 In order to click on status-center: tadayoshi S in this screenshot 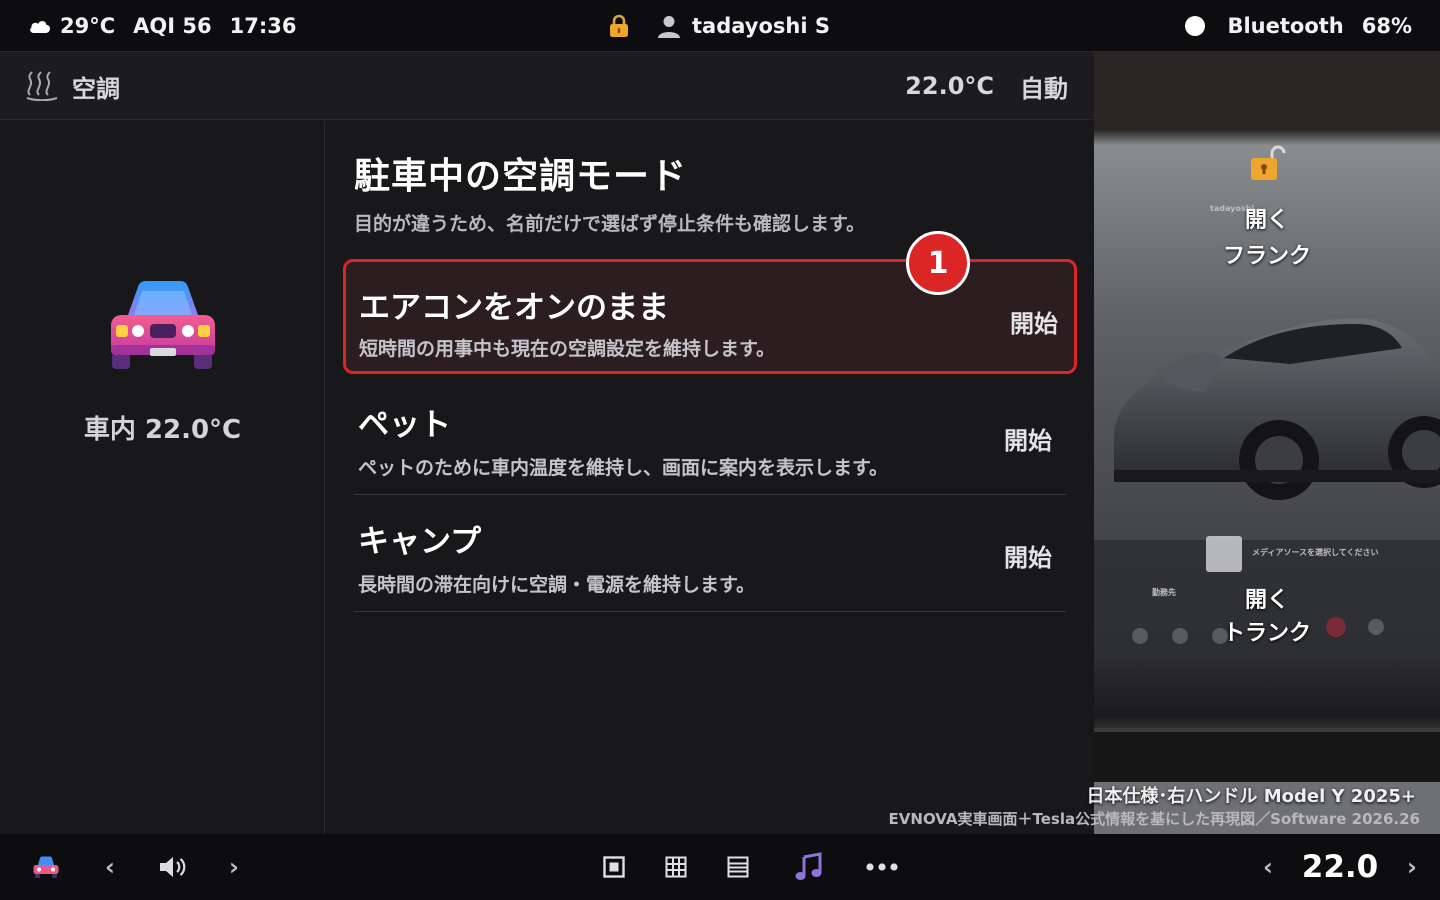, I will do `click(719, 26)`.